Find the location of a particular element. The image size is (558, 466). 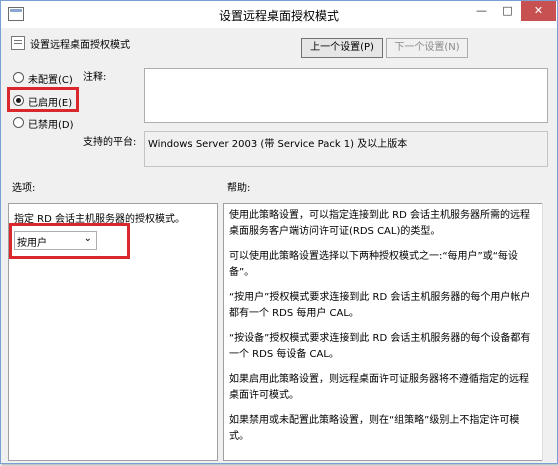

help-header: 帮助: is located at coordinates (239, 188).